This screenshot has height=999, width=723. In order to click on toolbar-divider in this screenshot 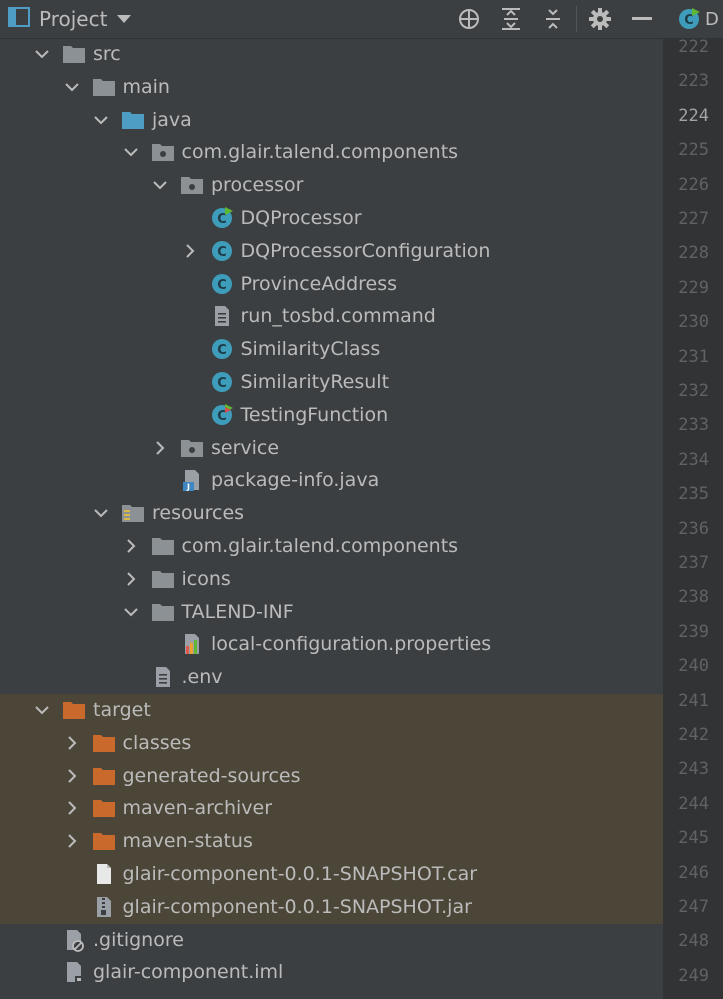, I will do `click(576, 19)`.